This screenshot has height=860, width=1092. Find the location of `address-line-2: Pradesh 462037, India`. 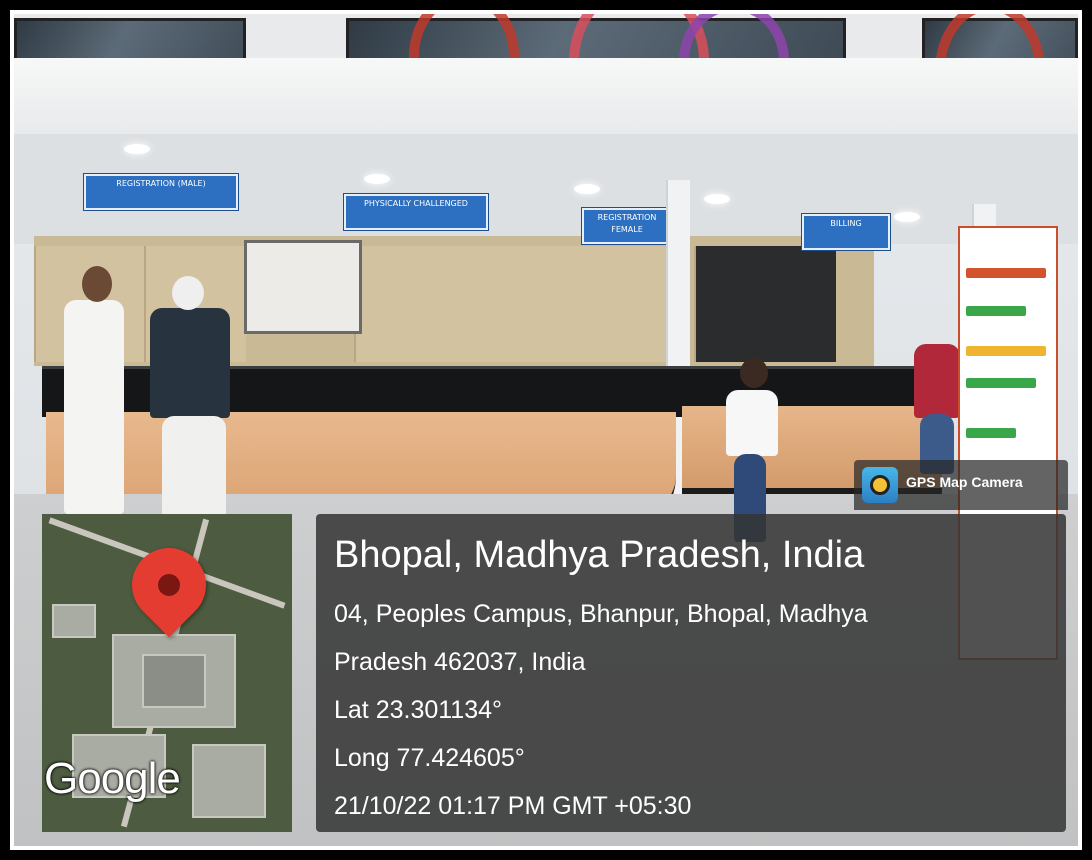

address-line-2: Pradesh 462037, India is located at coordinates (460, 662).